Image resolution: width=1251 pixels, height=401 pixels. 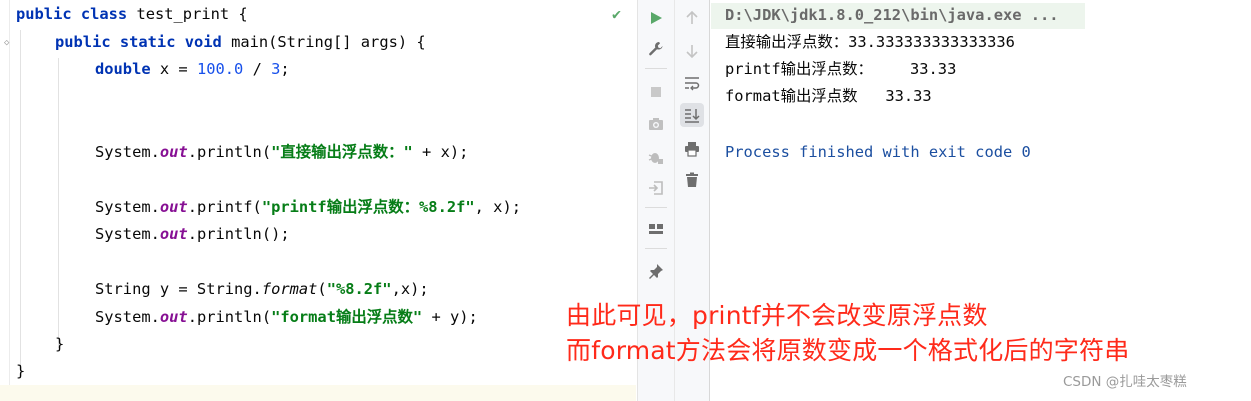 I want to click on number-literal: 100.0, so click(x=220, y=69).